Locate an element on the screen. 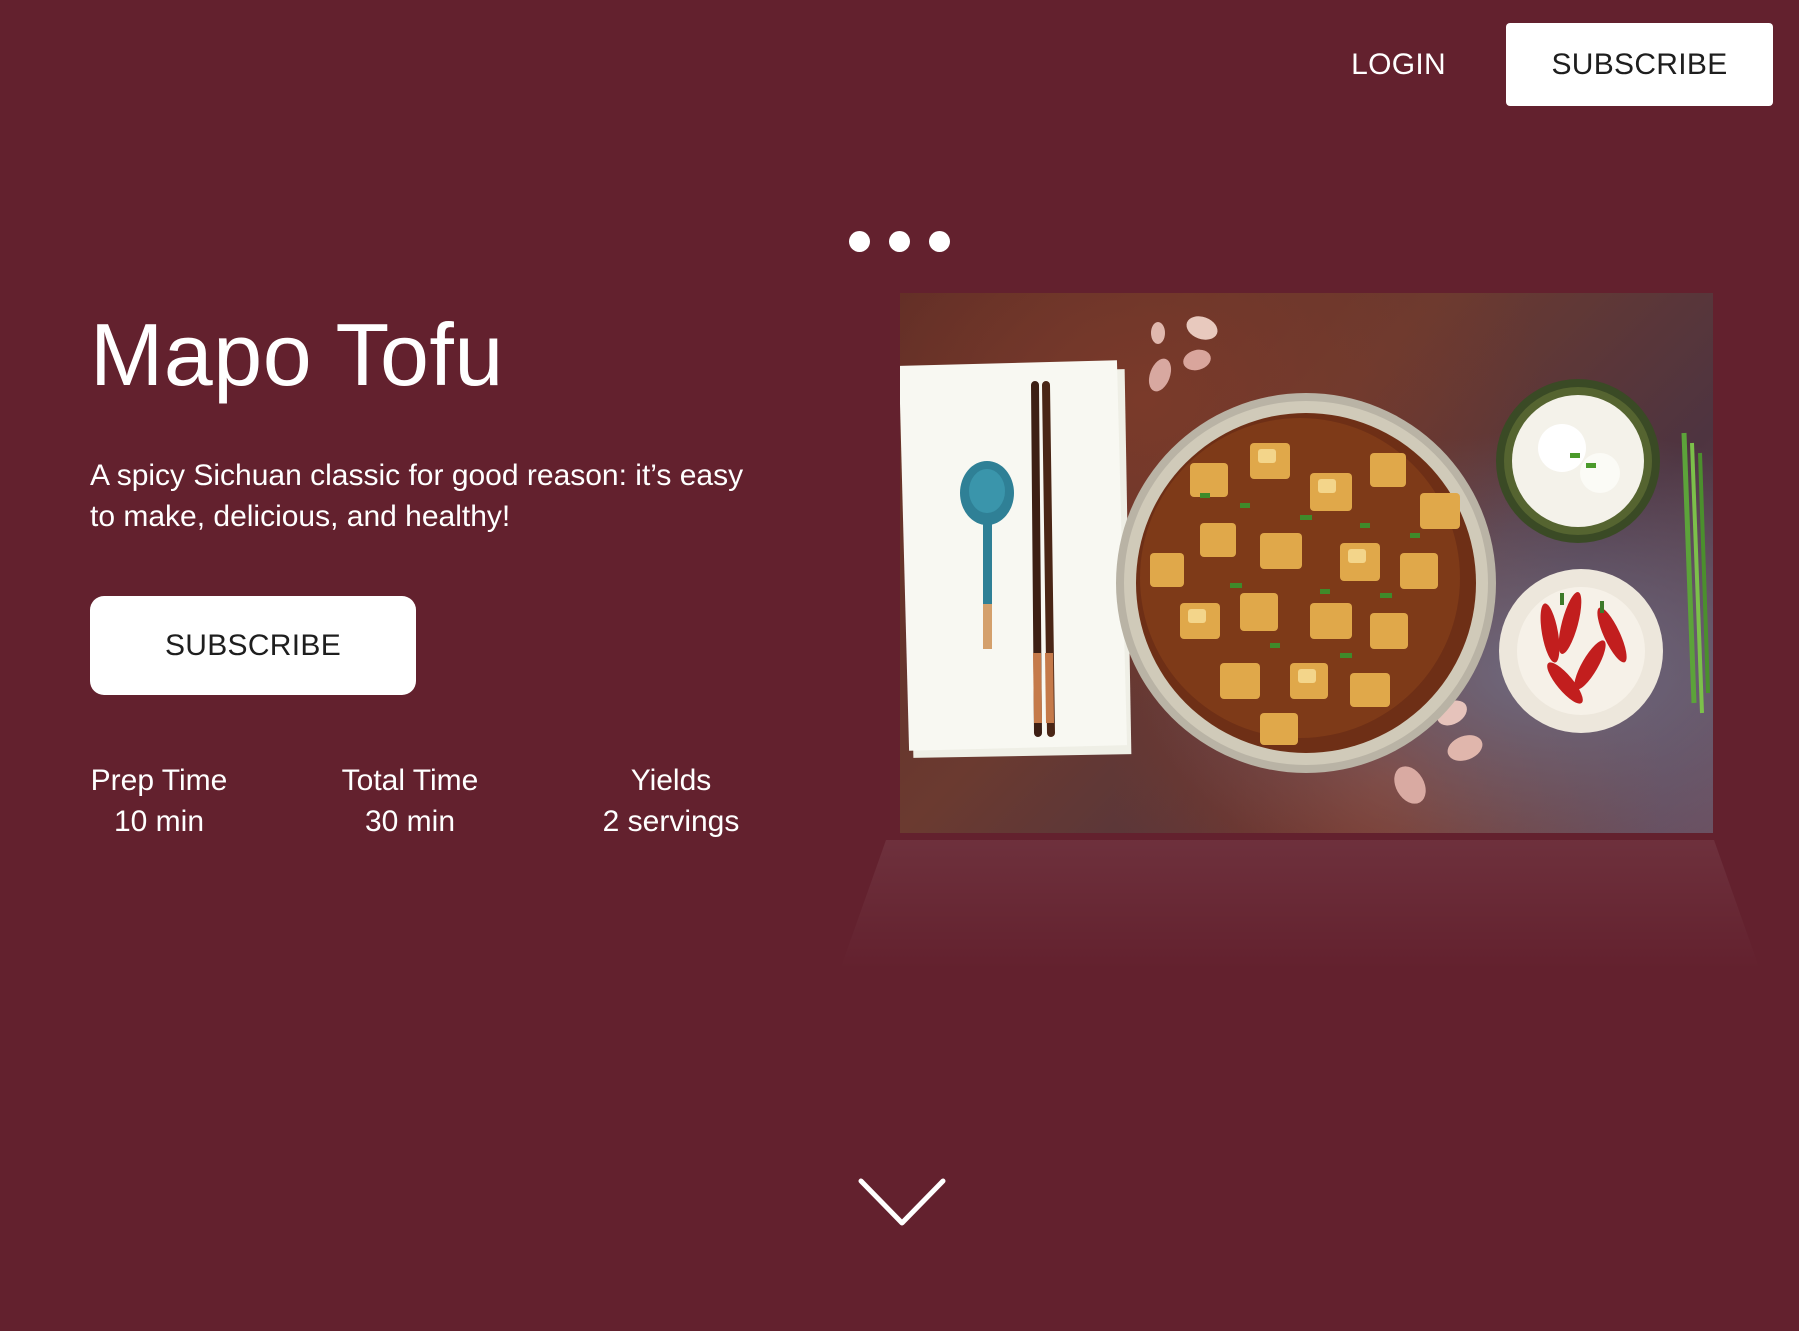 This screenshot has width=1799, height=1331. hero-subscribe-button: SUBSCRIBE is located at coordinates (253, 645).